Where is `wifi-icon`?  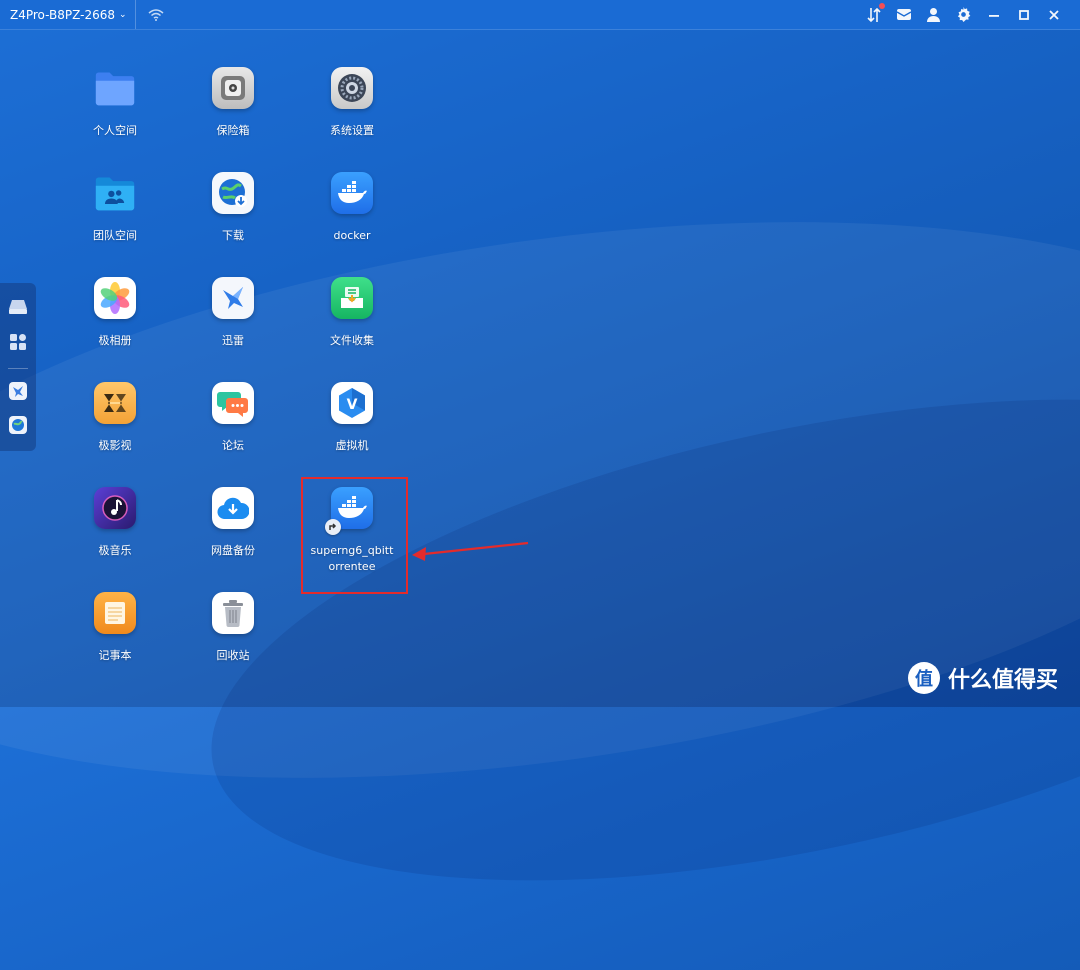 wifi-icon is located at coordinates (156, 14).